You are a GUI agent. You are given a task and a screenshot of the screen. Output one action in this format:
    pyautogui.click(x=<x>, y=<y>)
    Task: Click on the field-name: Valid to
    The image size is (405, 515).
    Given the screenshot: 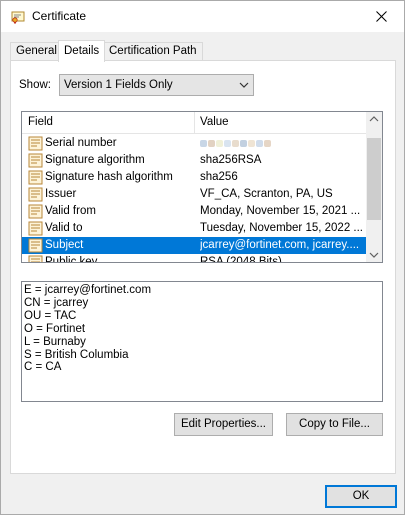 What is the action you would take?
    pyautogui.click(x=64, y=228)
    